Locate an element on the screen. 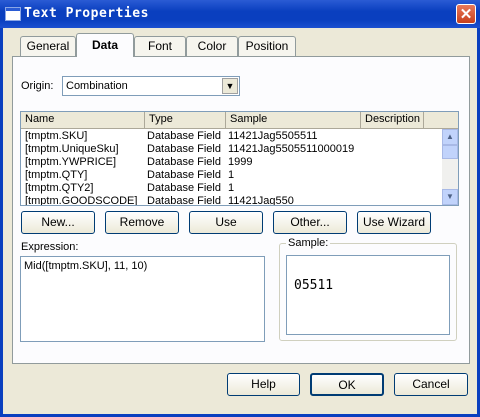  tab-position: Position is located at coordinates (267, 46).